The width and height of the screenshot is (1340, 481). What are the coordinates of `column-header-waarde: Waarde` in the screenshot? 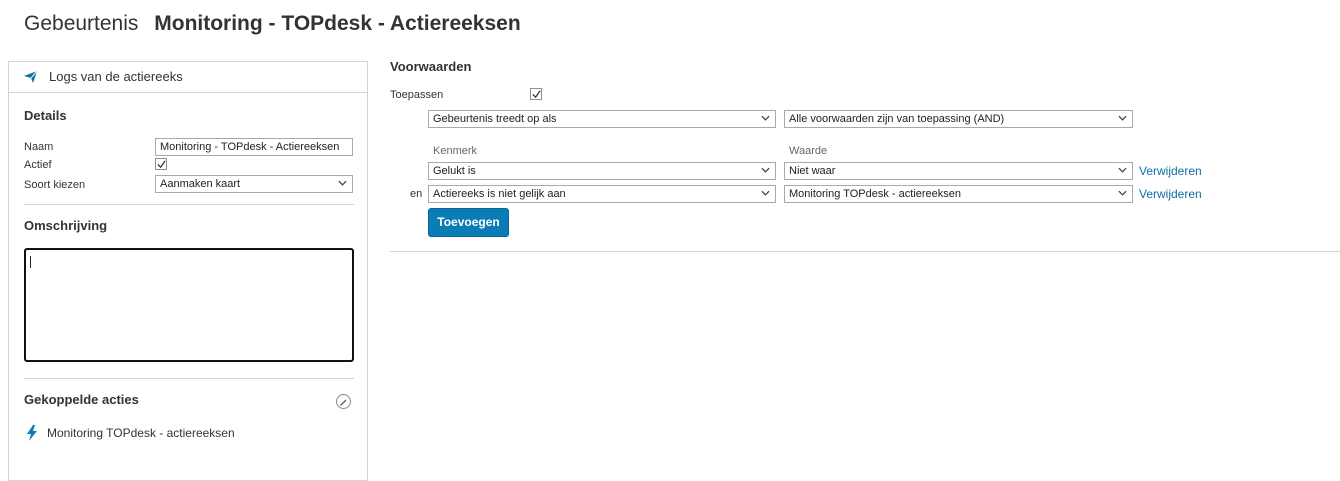 It's located at (808, 151).